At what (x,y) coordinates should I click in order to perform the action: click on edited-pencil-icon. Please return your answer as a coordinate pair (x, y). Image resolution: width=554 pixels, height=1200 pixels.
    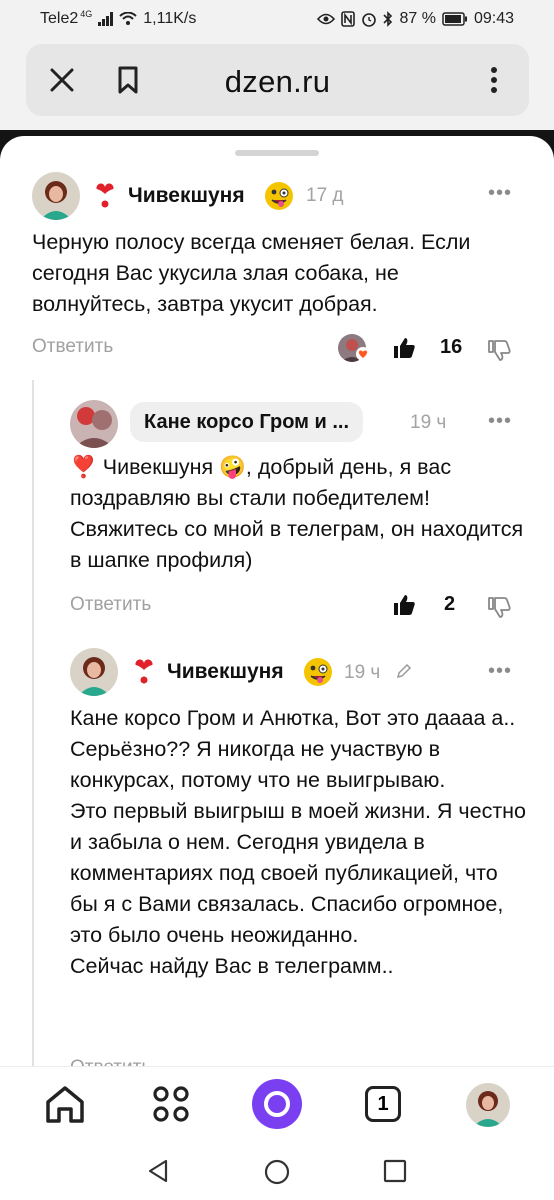
    Looking at the image, I should click on (404, 671).